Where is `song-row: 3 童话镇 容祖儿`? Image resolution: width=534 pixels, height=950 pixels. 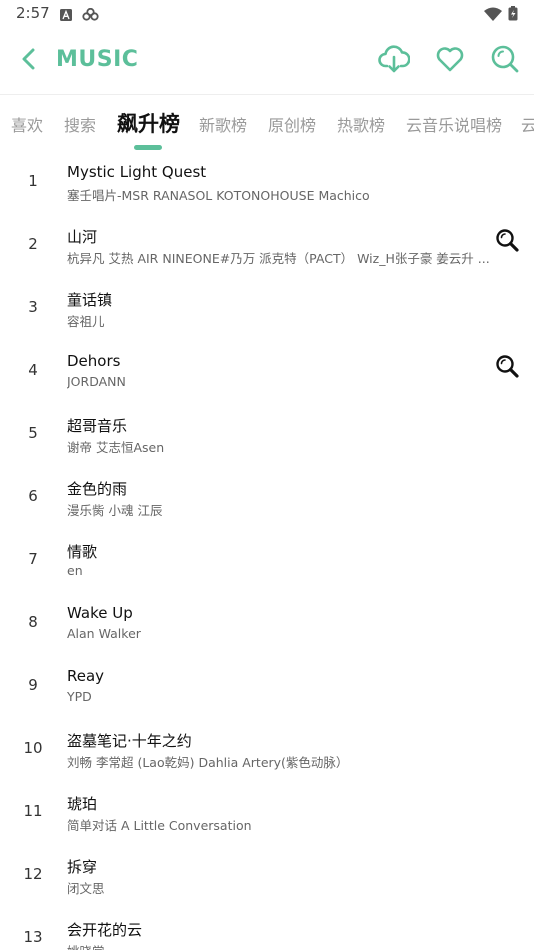
song-row: 3 童话镇 容祖儿 is located at coordinates (267, 307).